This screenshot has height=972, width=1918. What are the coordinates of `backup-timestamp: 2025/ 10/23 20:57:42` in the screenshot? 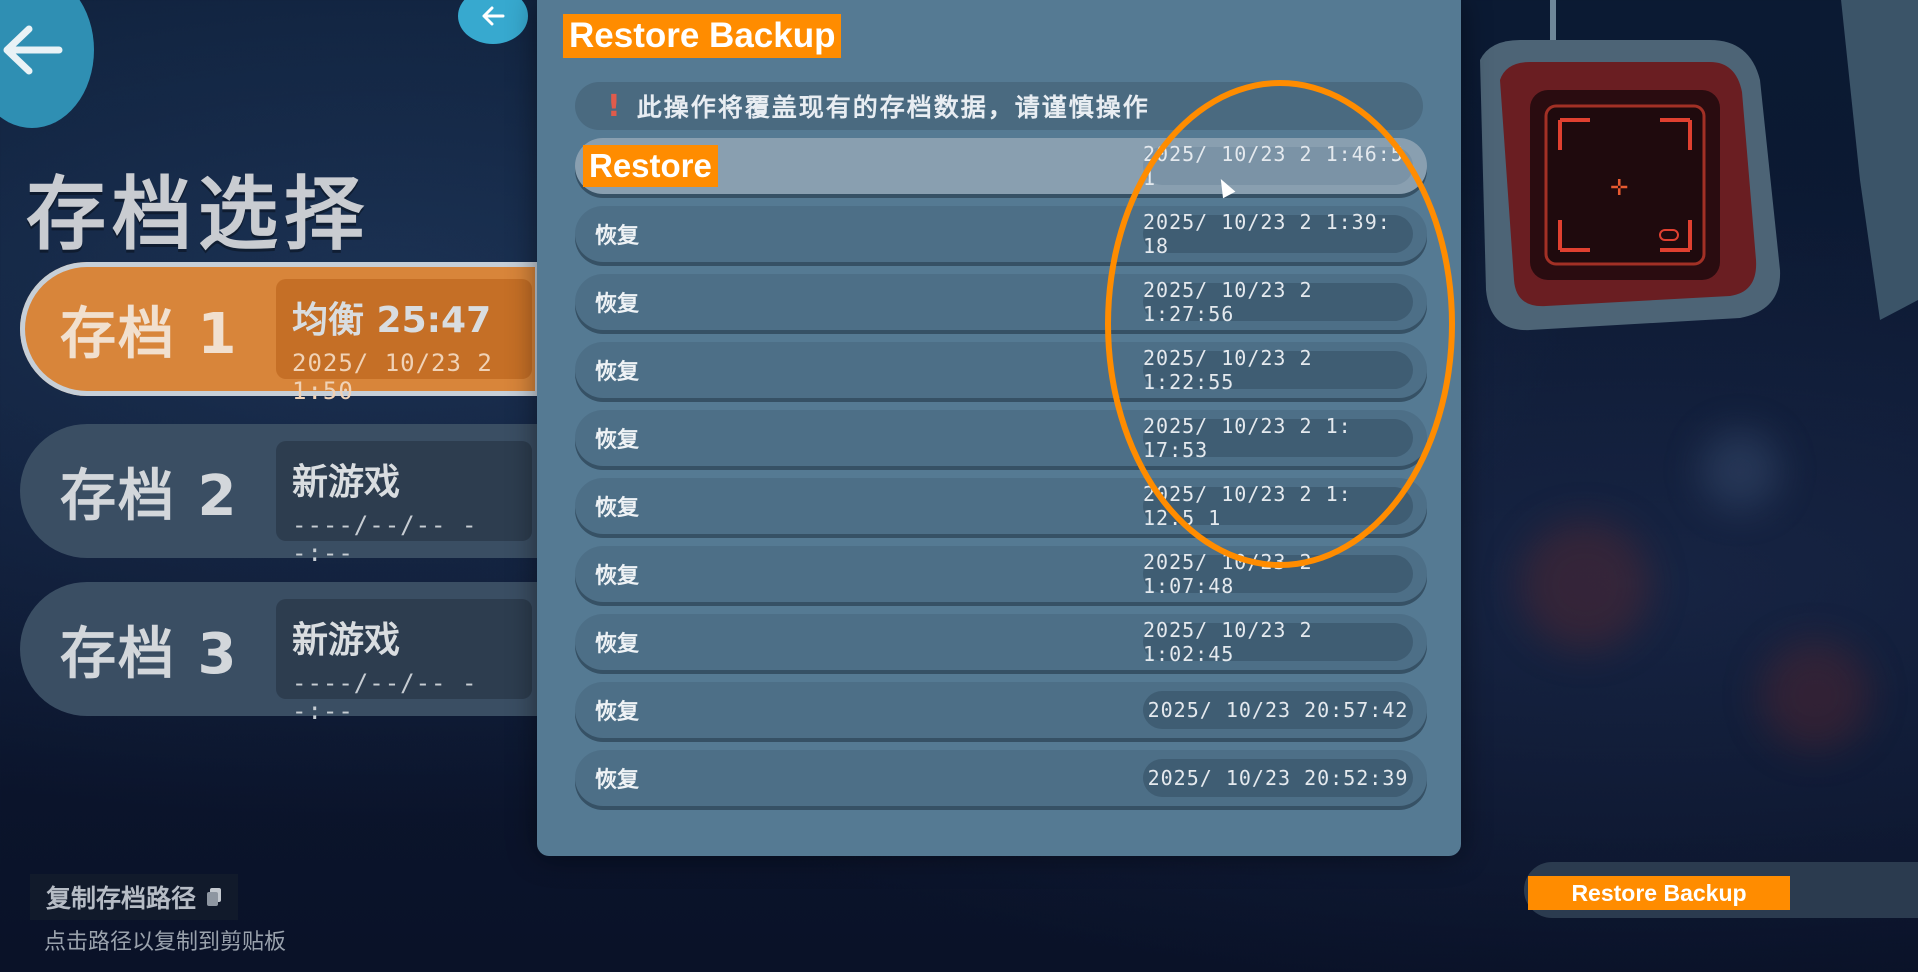 It's located at (1278, 710).